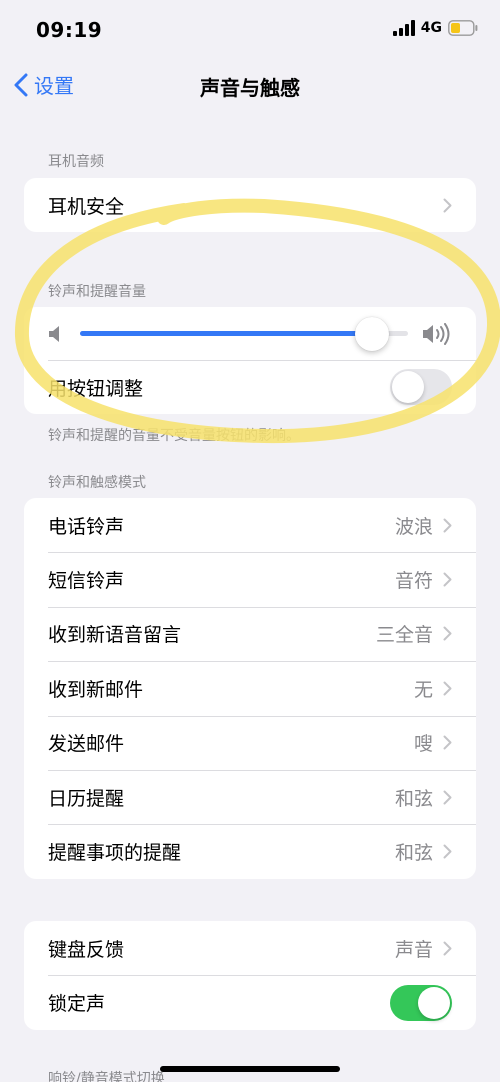 Image resolution: width=500 pixels, height=1082 pixels. I want to click on status-time: 09:19, so click(69, 30).